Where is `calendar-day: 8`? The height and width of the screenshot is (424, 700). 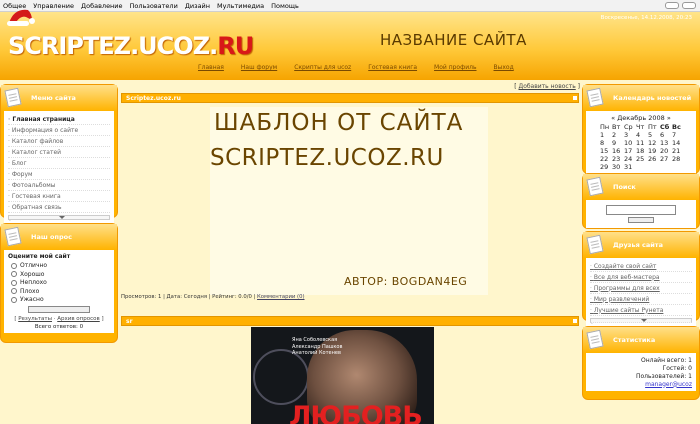 calendar-day: 8 is located at coordinates (605, 143).